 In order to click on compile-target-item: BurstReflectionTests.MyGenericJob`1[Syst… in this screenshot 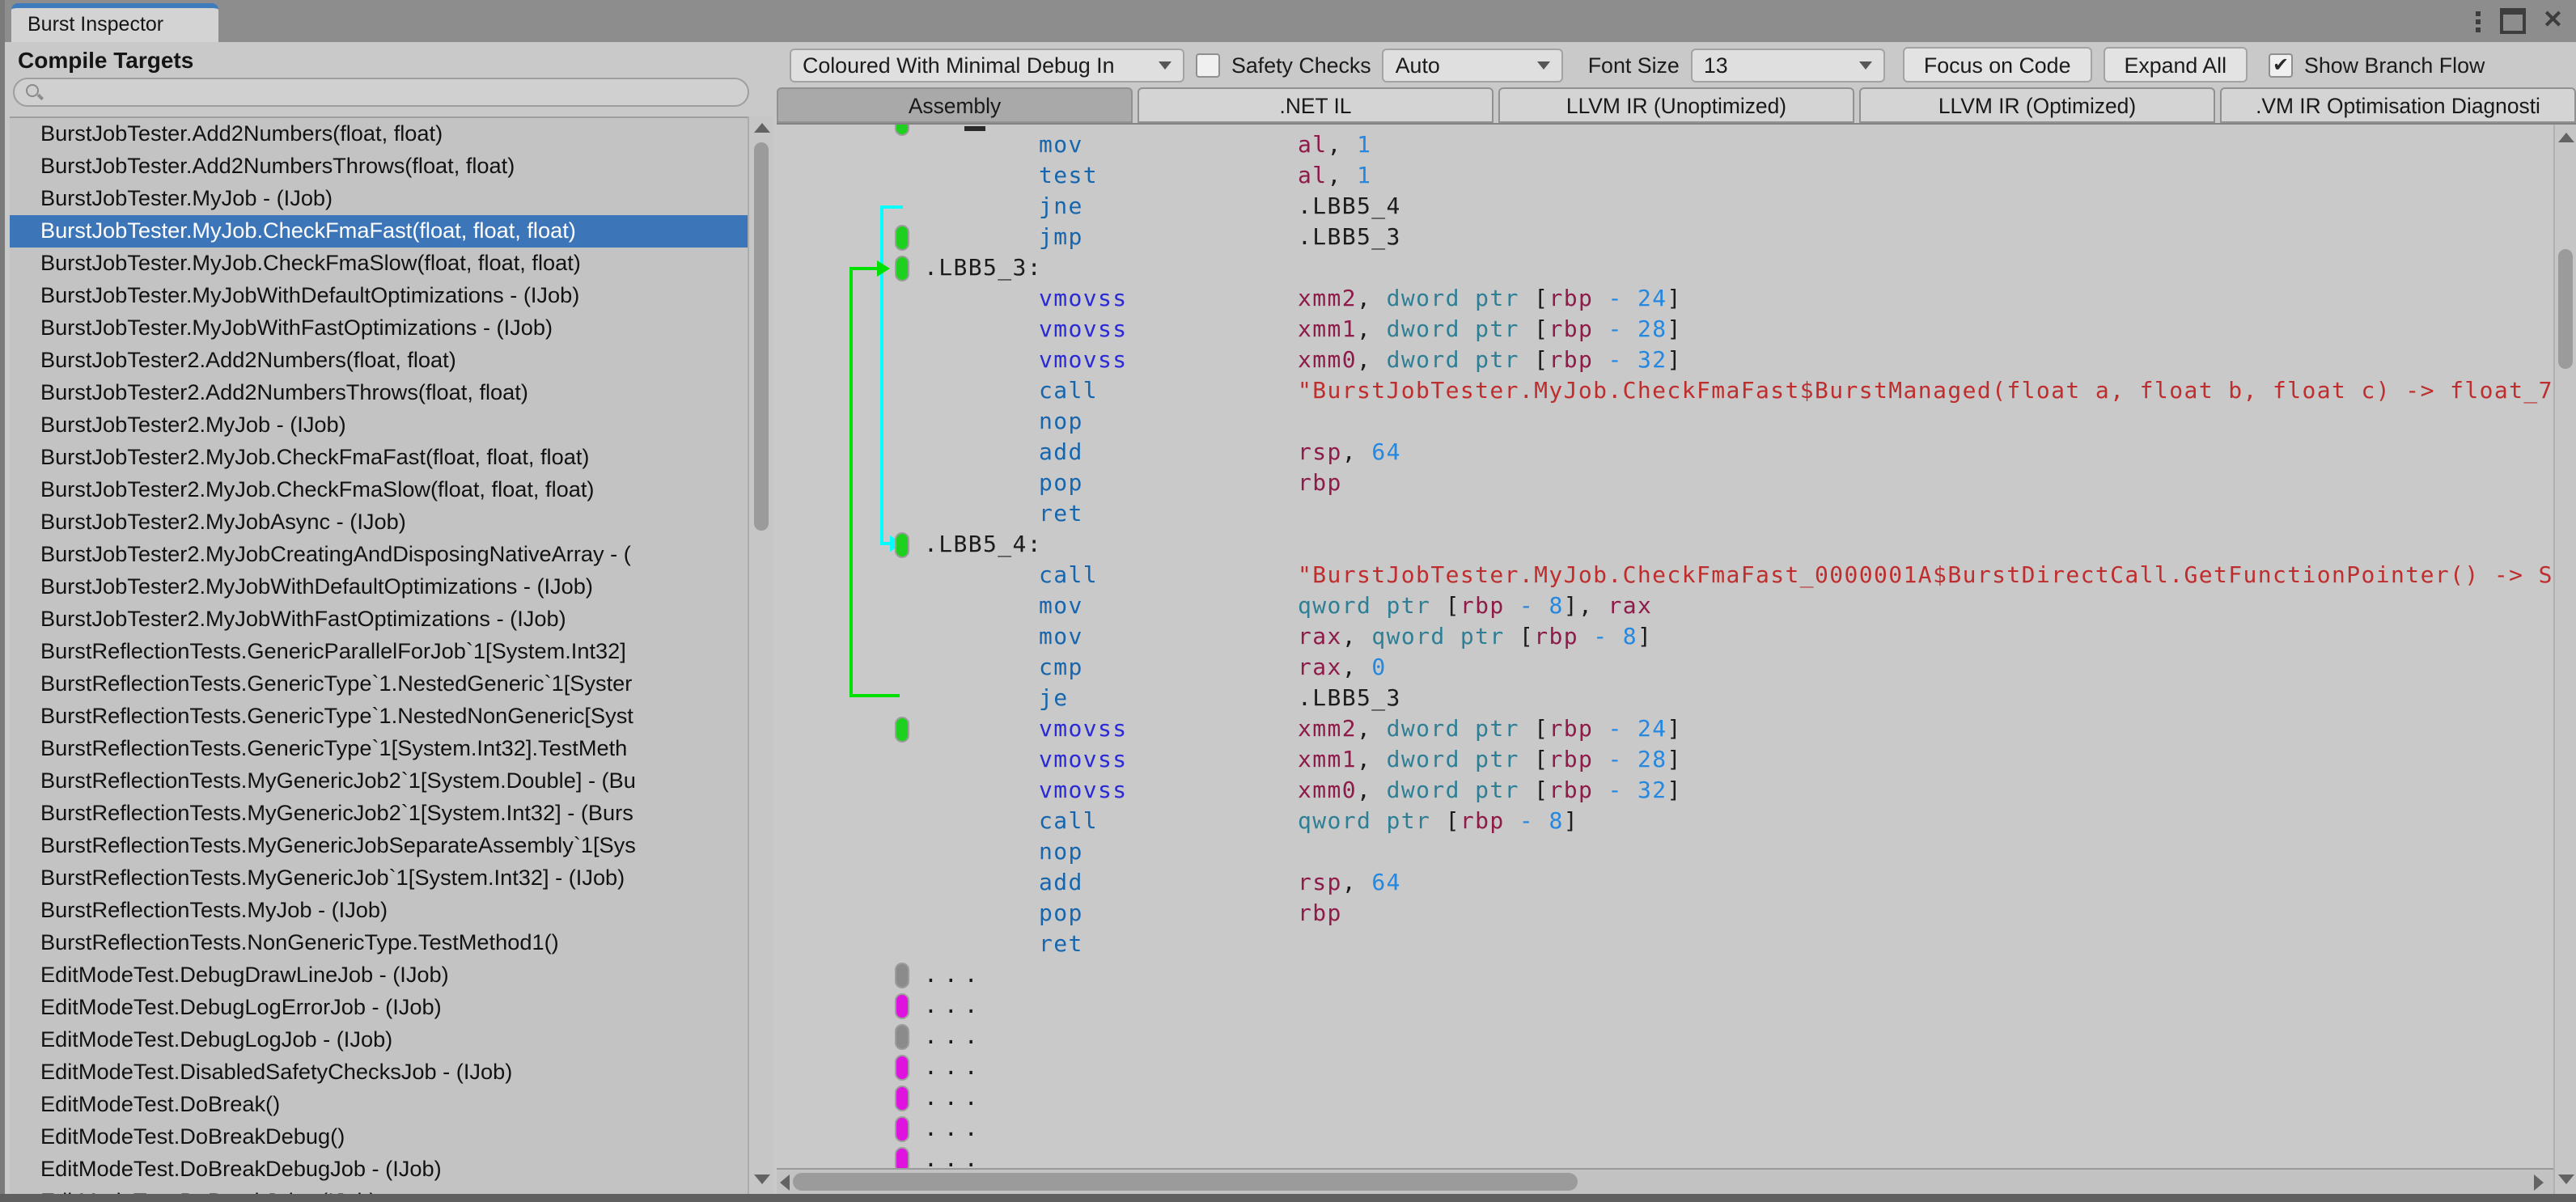, I will do `click(379, 879)`.